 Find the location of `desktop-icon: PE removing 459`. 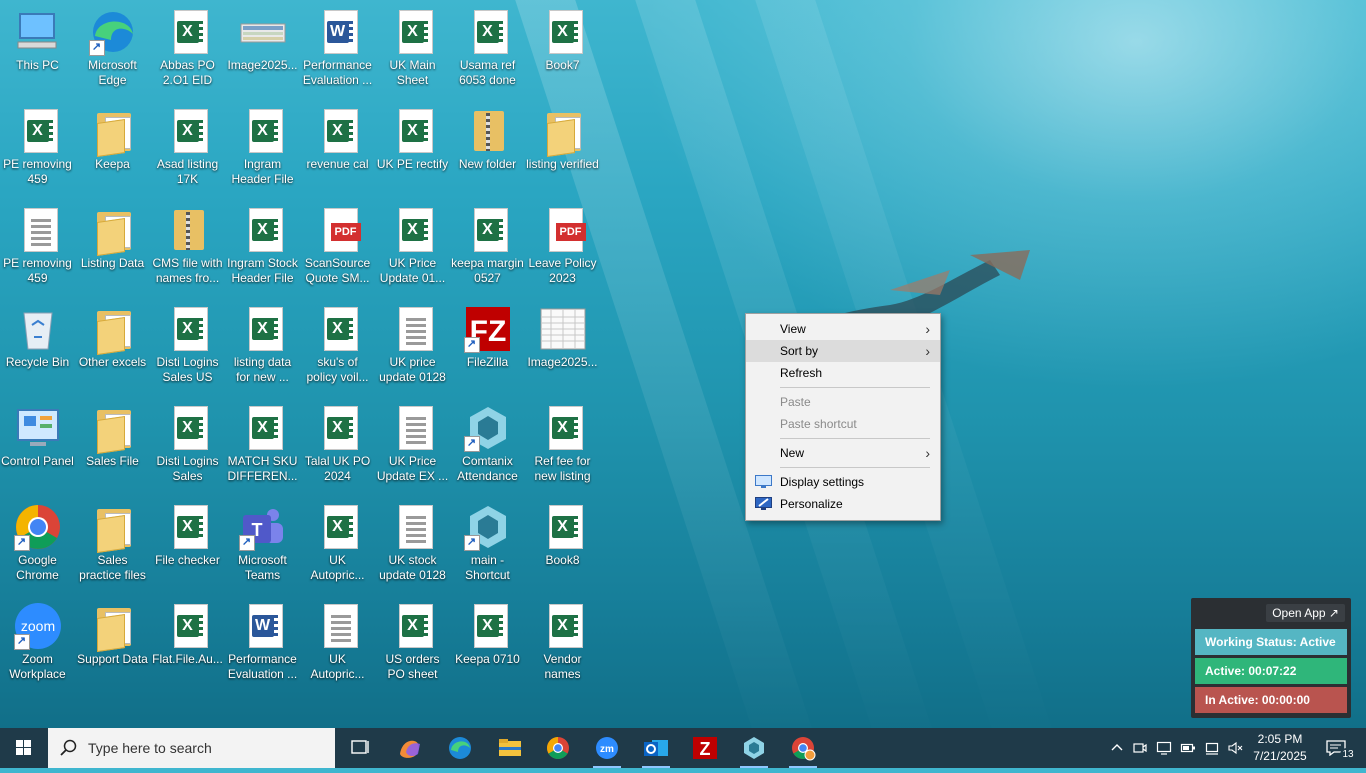

desktop-icon: PE removing 459 is located at coordinates (37, 246).